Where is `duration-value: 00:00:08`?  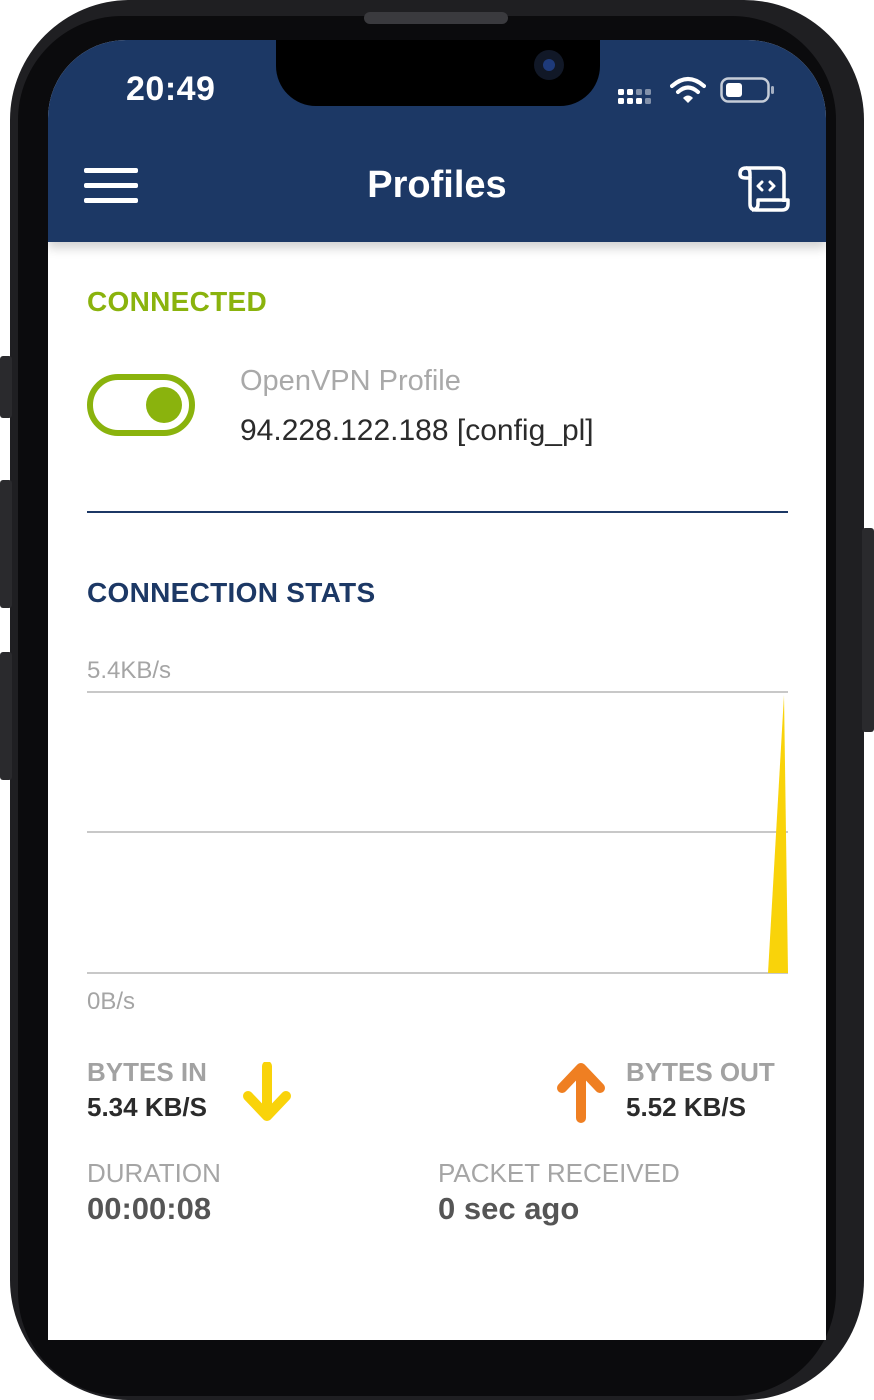
duration-value: 00:00:08 is located at coordinates (149, 1208).